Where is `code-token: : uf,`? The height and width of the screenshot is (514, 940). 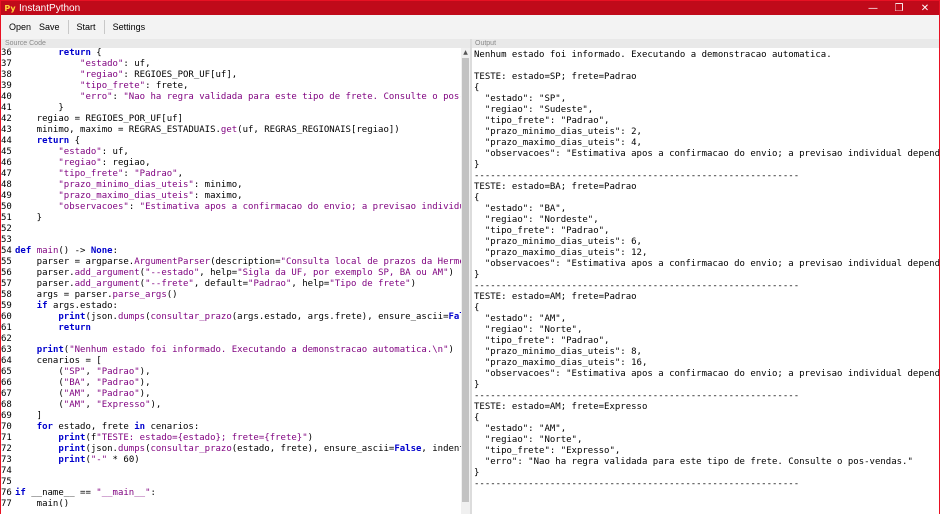 code-token: : uf, is located at coordinates (115, 152).